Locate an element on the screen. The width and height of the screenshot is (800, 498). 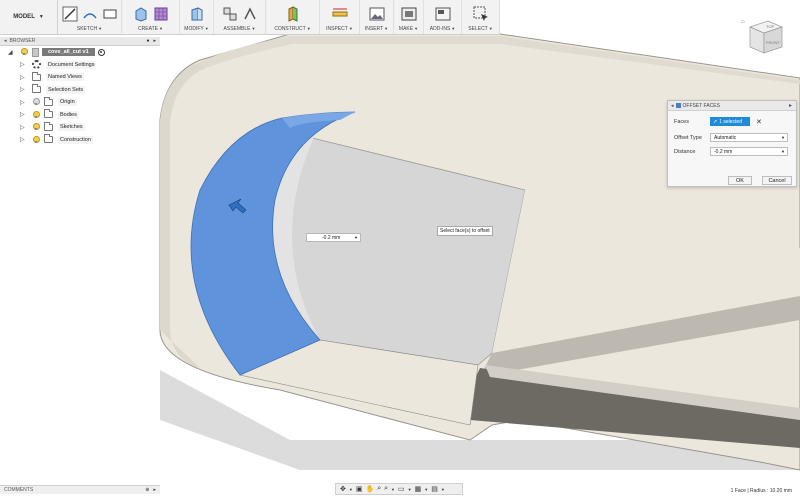
look-at-icon: ▣ is located at coordinates (359, 489).